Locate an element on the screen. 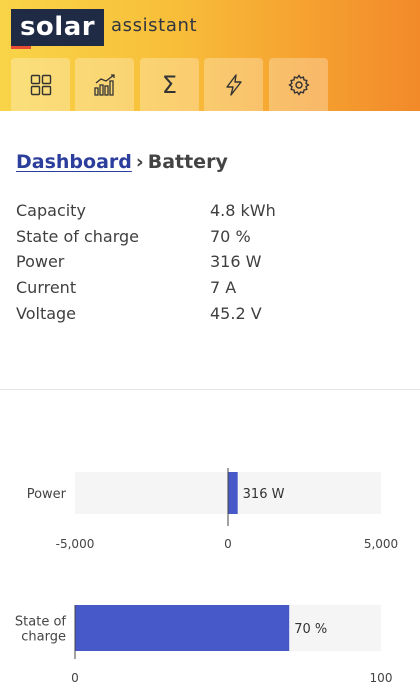 The height and width of the screenshot is (700, 420). stat-value: 70 % is located at coordinates (230, 236).